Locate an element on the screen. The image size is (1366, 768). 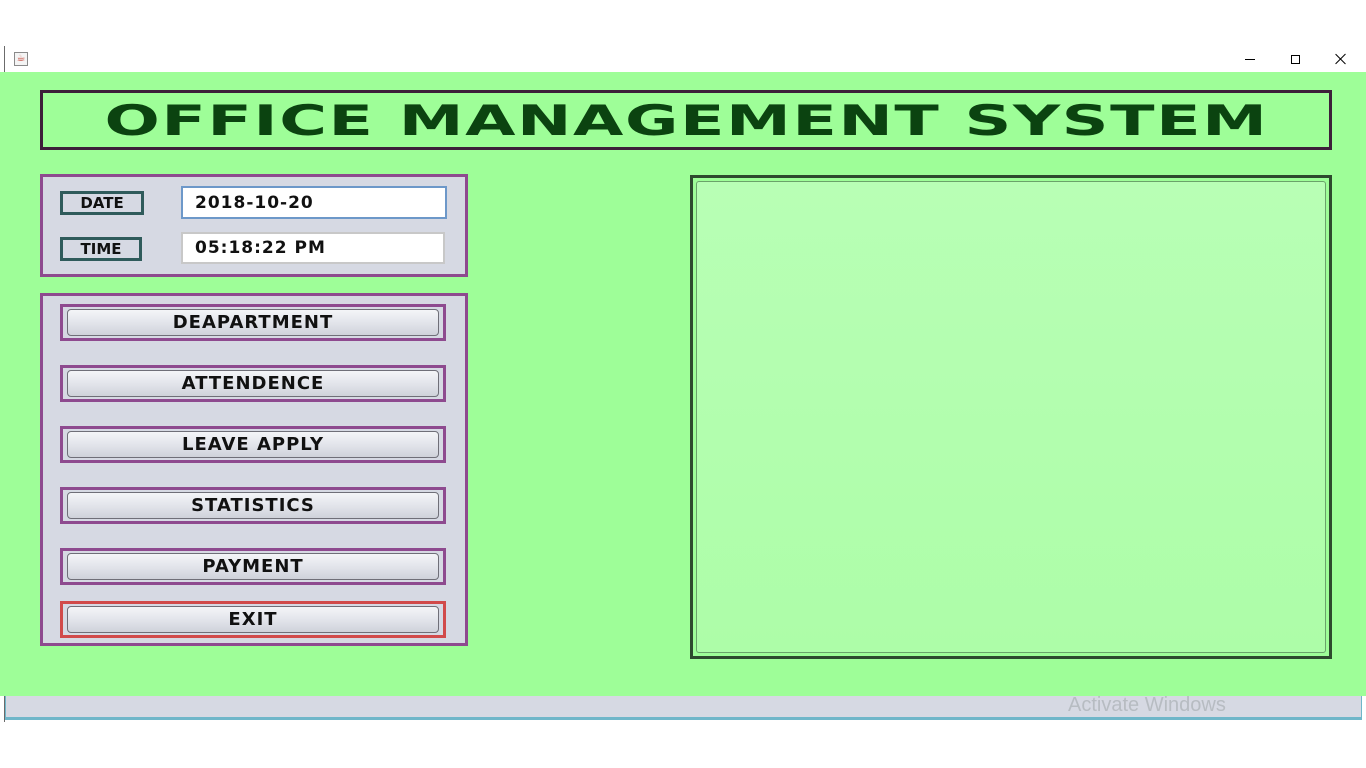
date-field: 2018-10-20 is located at coordinates (314, 202).